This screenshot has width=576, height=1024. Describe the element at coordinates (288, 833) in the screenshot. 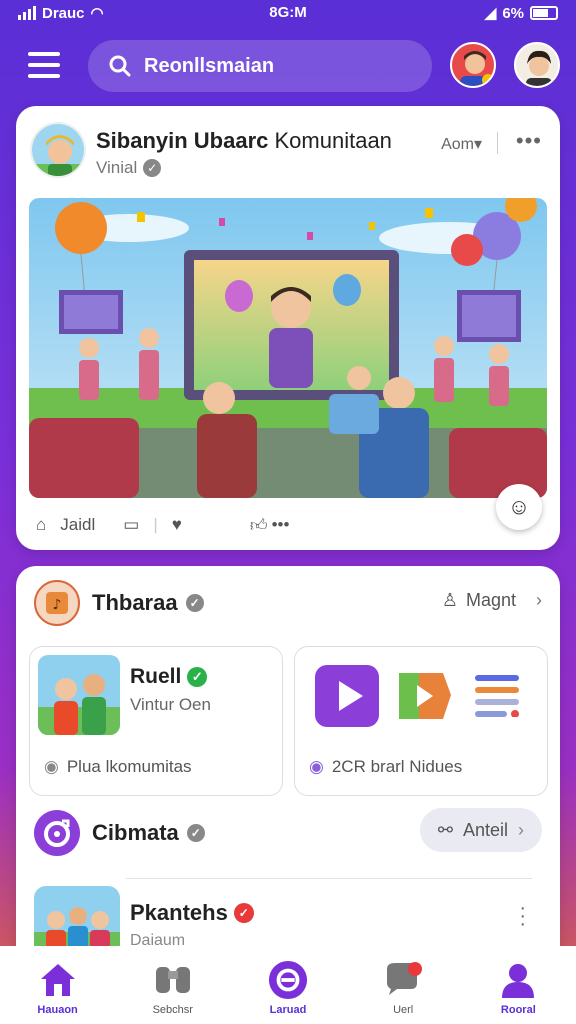

I see `section2-header: Cibmata ✓ ⚯ Anteil ›` at that location.